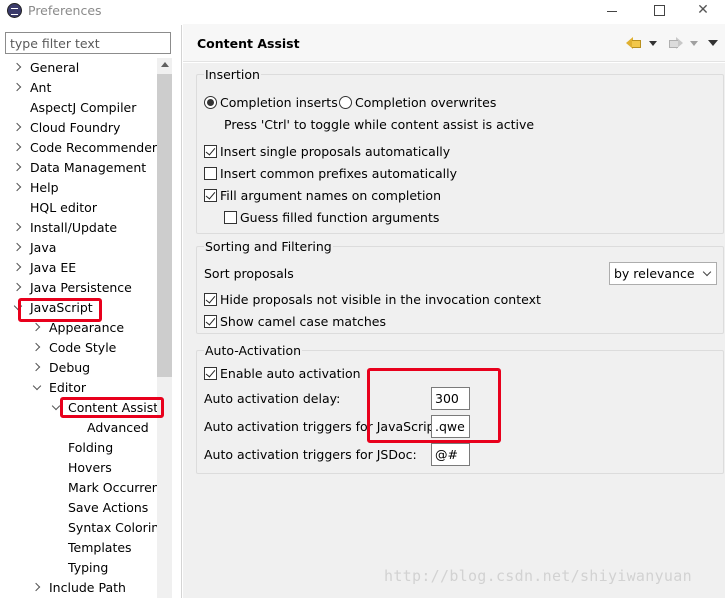 The image size is (725, 598). I want to click on tree-item-java: Java, so click(78, 248).